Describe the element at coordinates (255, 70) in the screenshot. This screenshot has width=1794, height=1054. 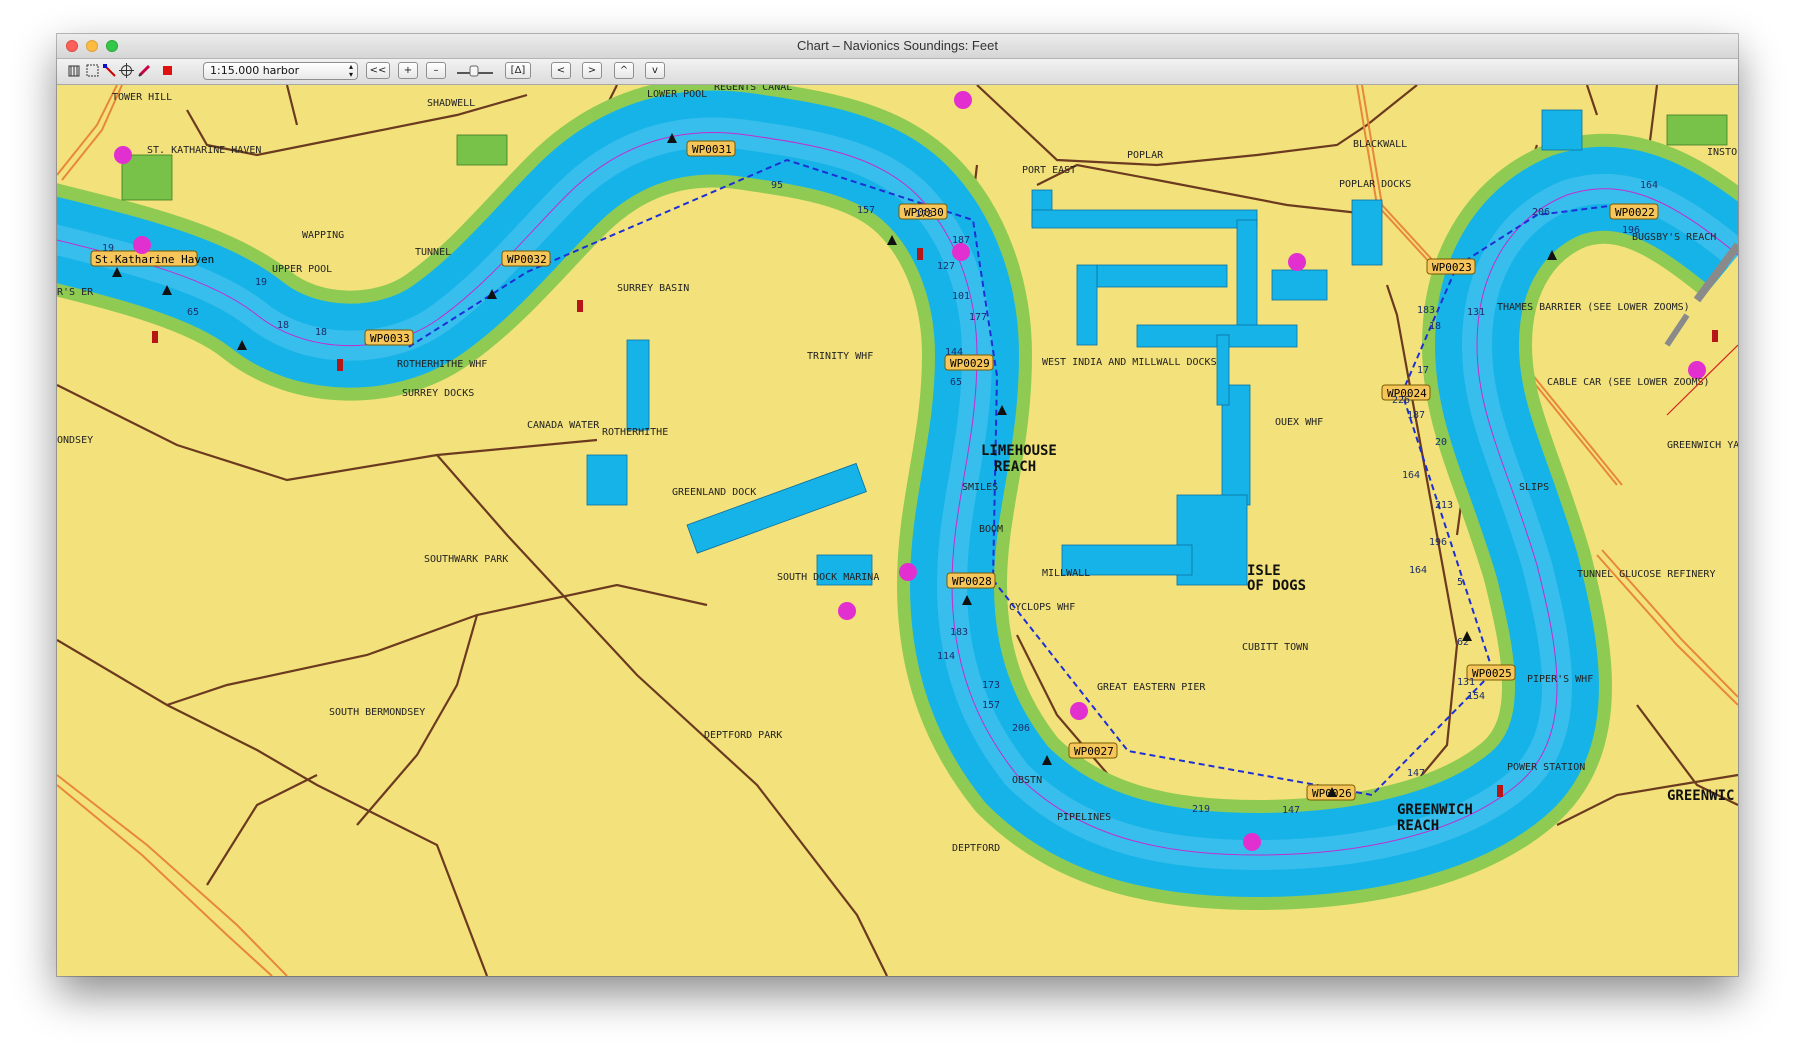
I see `scale-select-value: 1:15.000 harbor` at that location.